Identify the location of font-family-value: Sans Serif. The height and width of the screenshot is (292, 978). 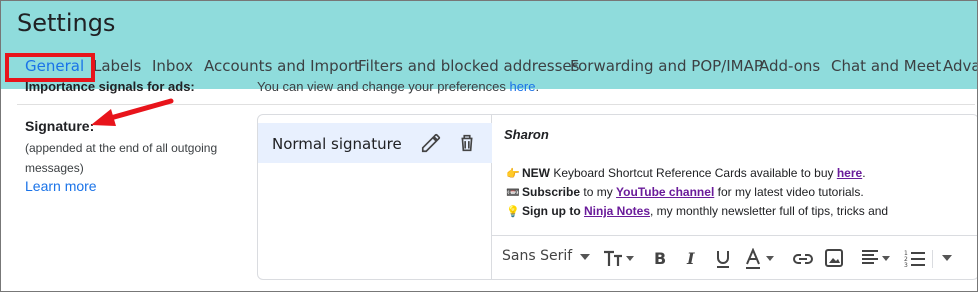
(537, 256).